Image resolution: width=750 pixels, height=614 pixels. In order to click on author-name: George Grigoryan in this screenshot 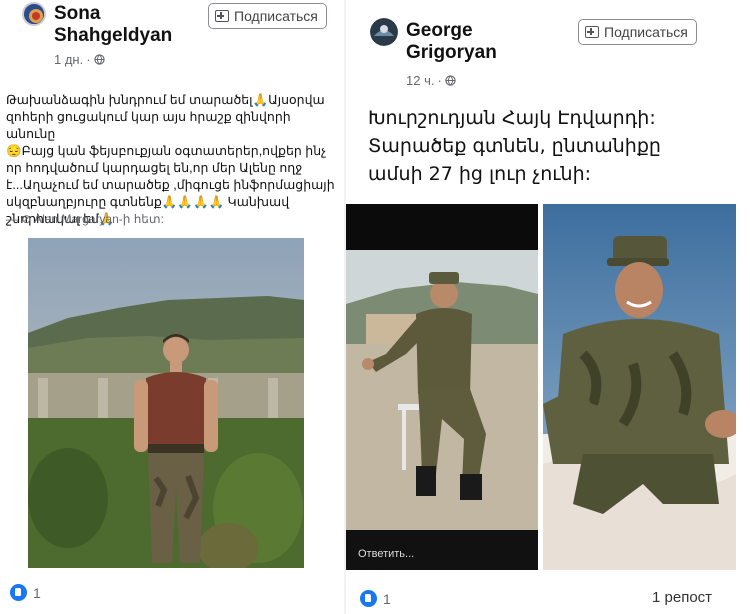, I will do `click(451, 42)`.